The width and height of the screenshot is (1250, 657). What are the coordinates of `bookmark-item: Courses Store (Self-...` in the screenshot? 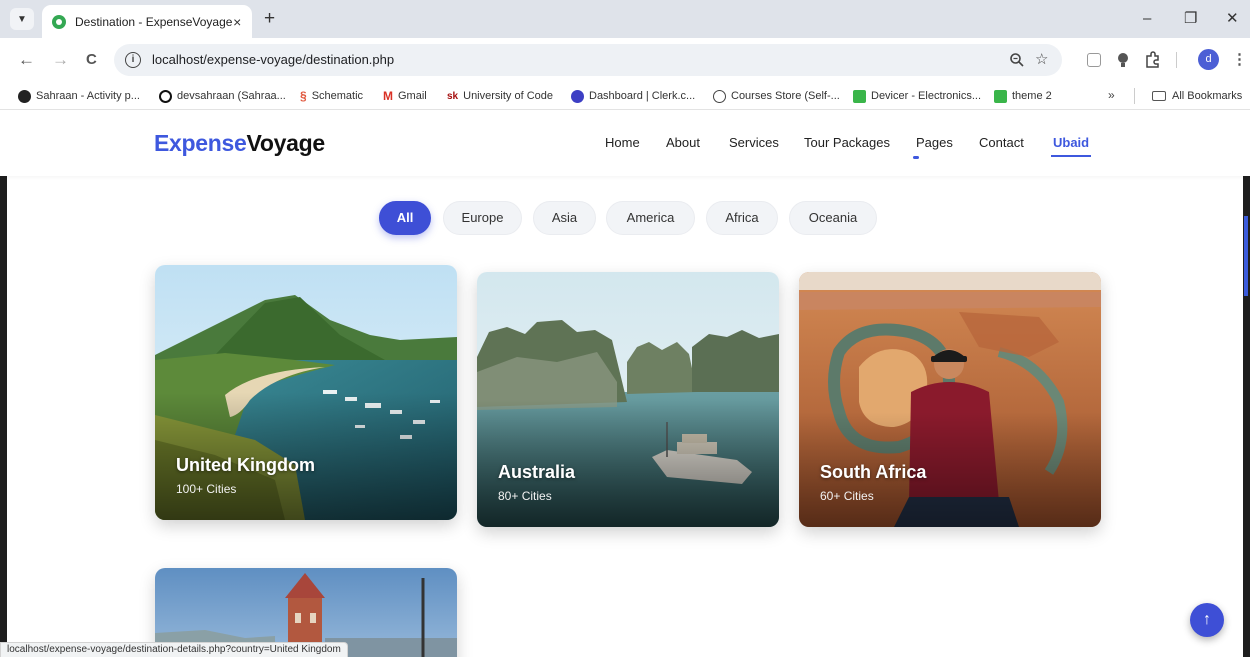 It's located at (776, 96).